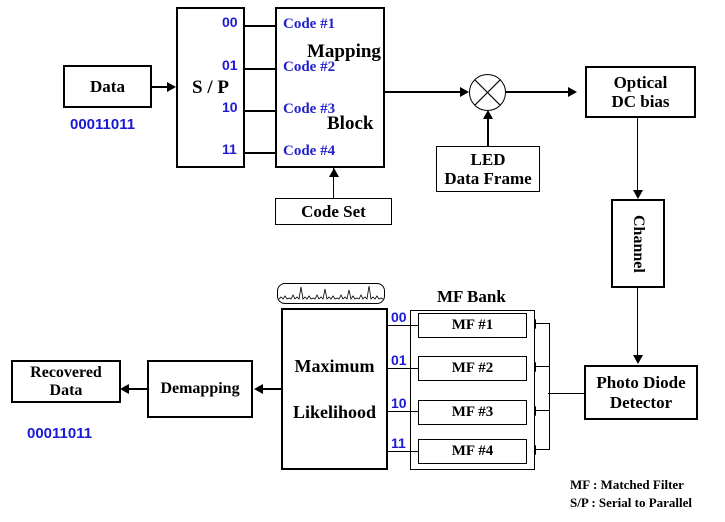 The image size is (725, 522). I want to click on photo-diode-line1: Photo Diode, so click(641, 383).